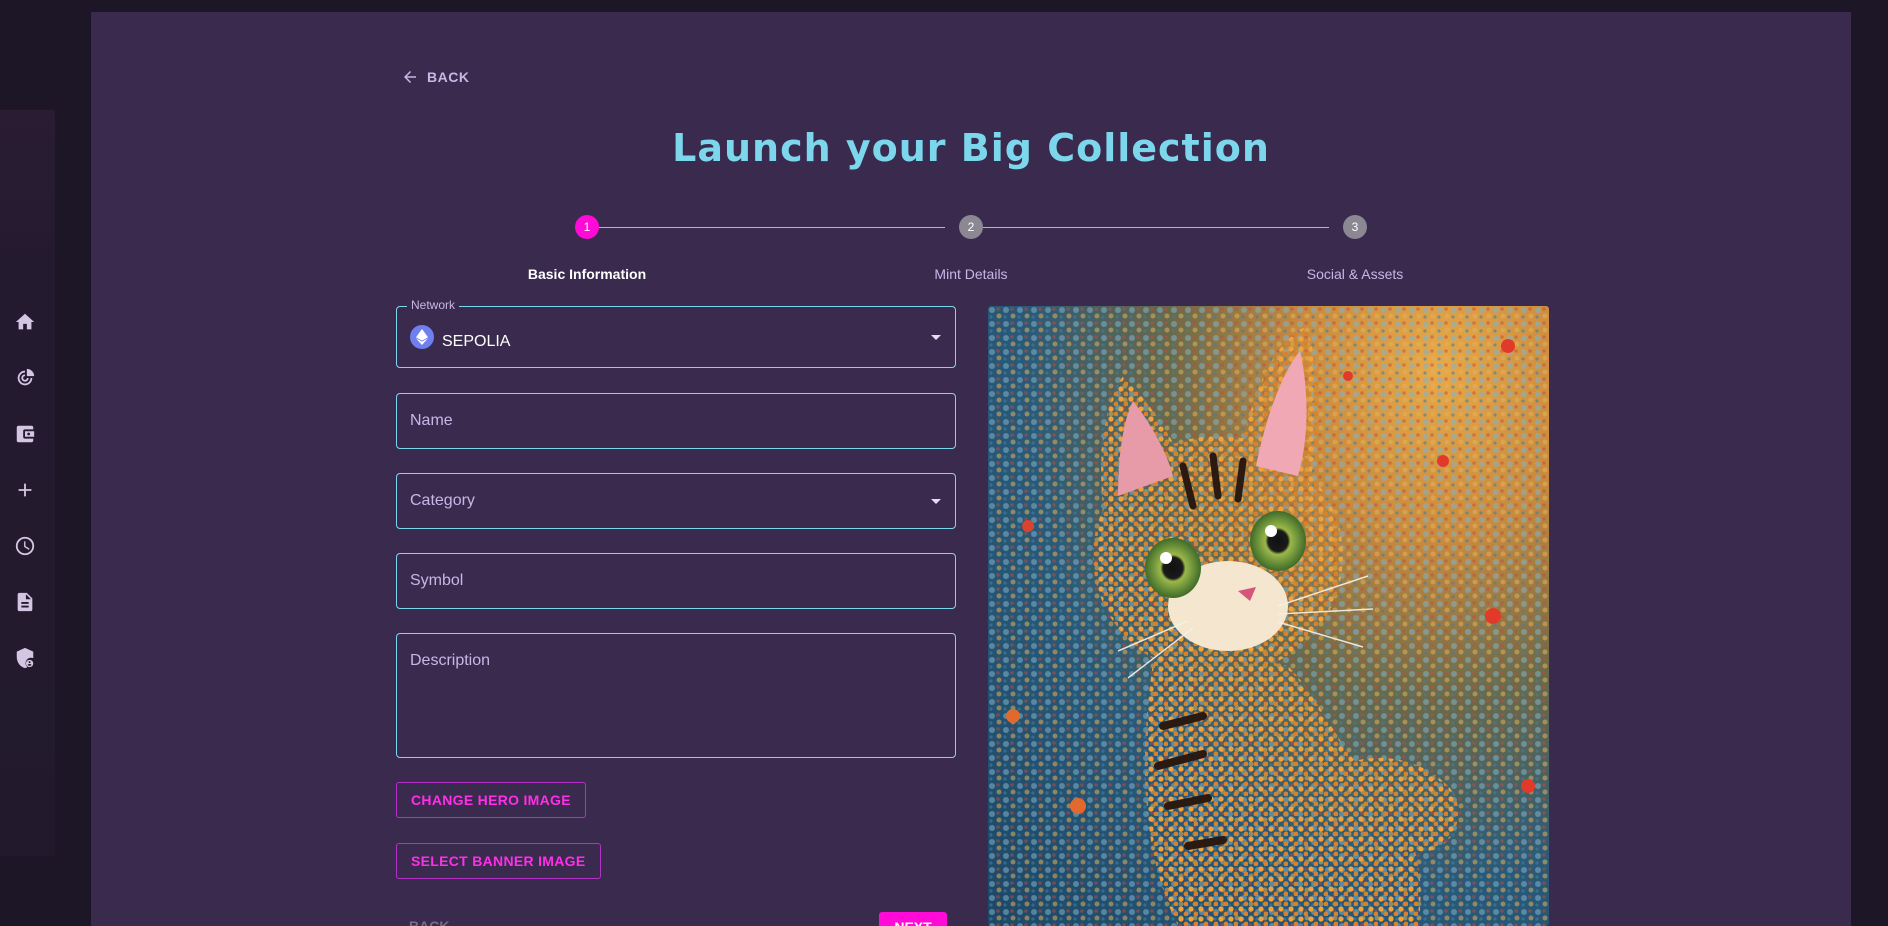  What do you see at coordinates (437, 580) in the screenshot?
I see `symbol-placeholder: Symbol` at bounding box center [437, 580].